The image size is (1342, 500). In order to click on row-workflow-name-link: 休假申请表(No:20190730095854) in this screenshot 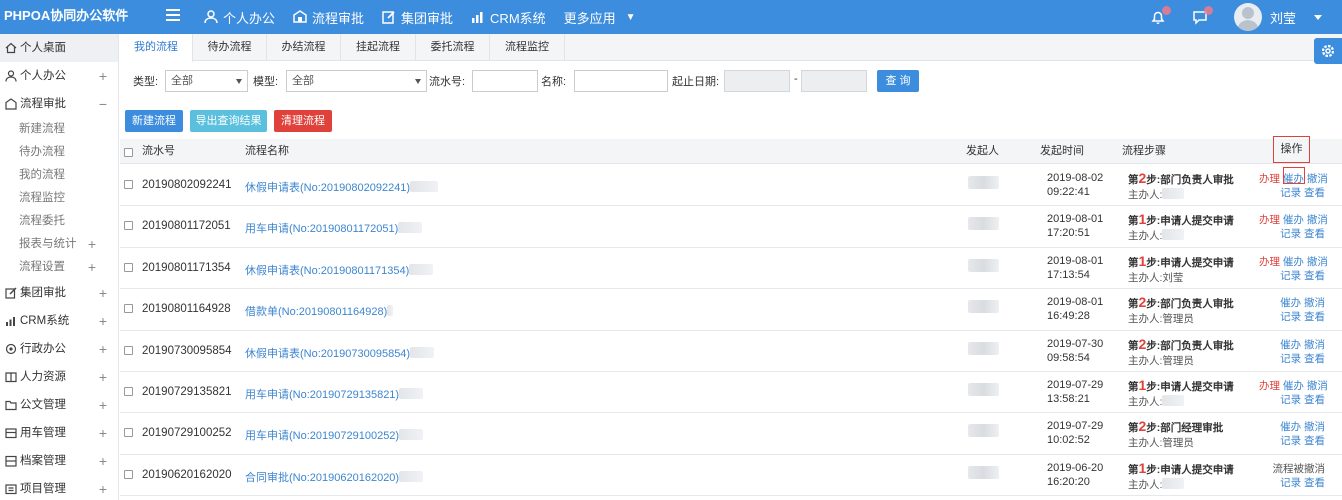, I will do `click(340, 353)`.